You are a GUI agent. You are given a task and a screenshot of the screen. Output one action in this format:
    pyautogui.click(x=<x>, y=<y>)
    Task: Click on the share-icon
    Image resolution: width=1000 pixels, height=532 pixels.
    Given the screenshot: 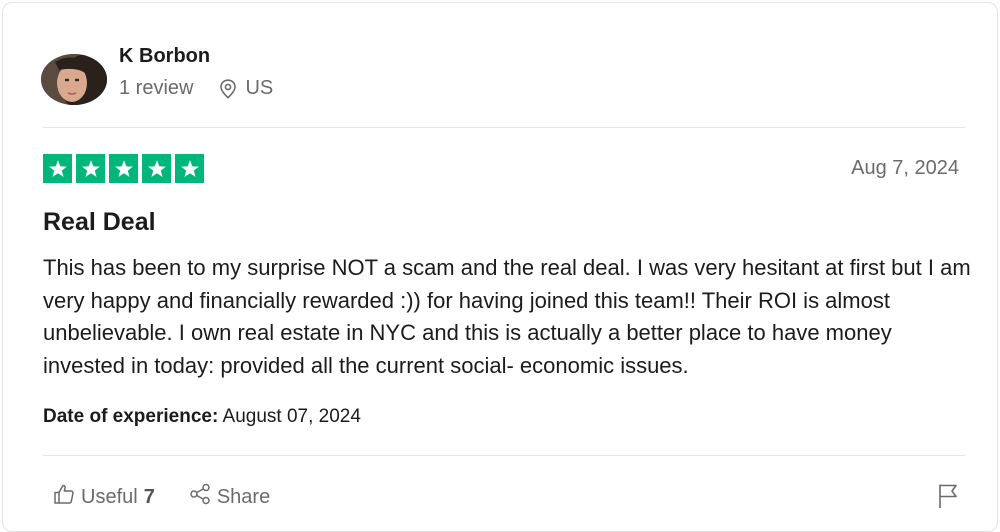 What is the action you would take?
    pyautogui.click(x=203, y=497)
    